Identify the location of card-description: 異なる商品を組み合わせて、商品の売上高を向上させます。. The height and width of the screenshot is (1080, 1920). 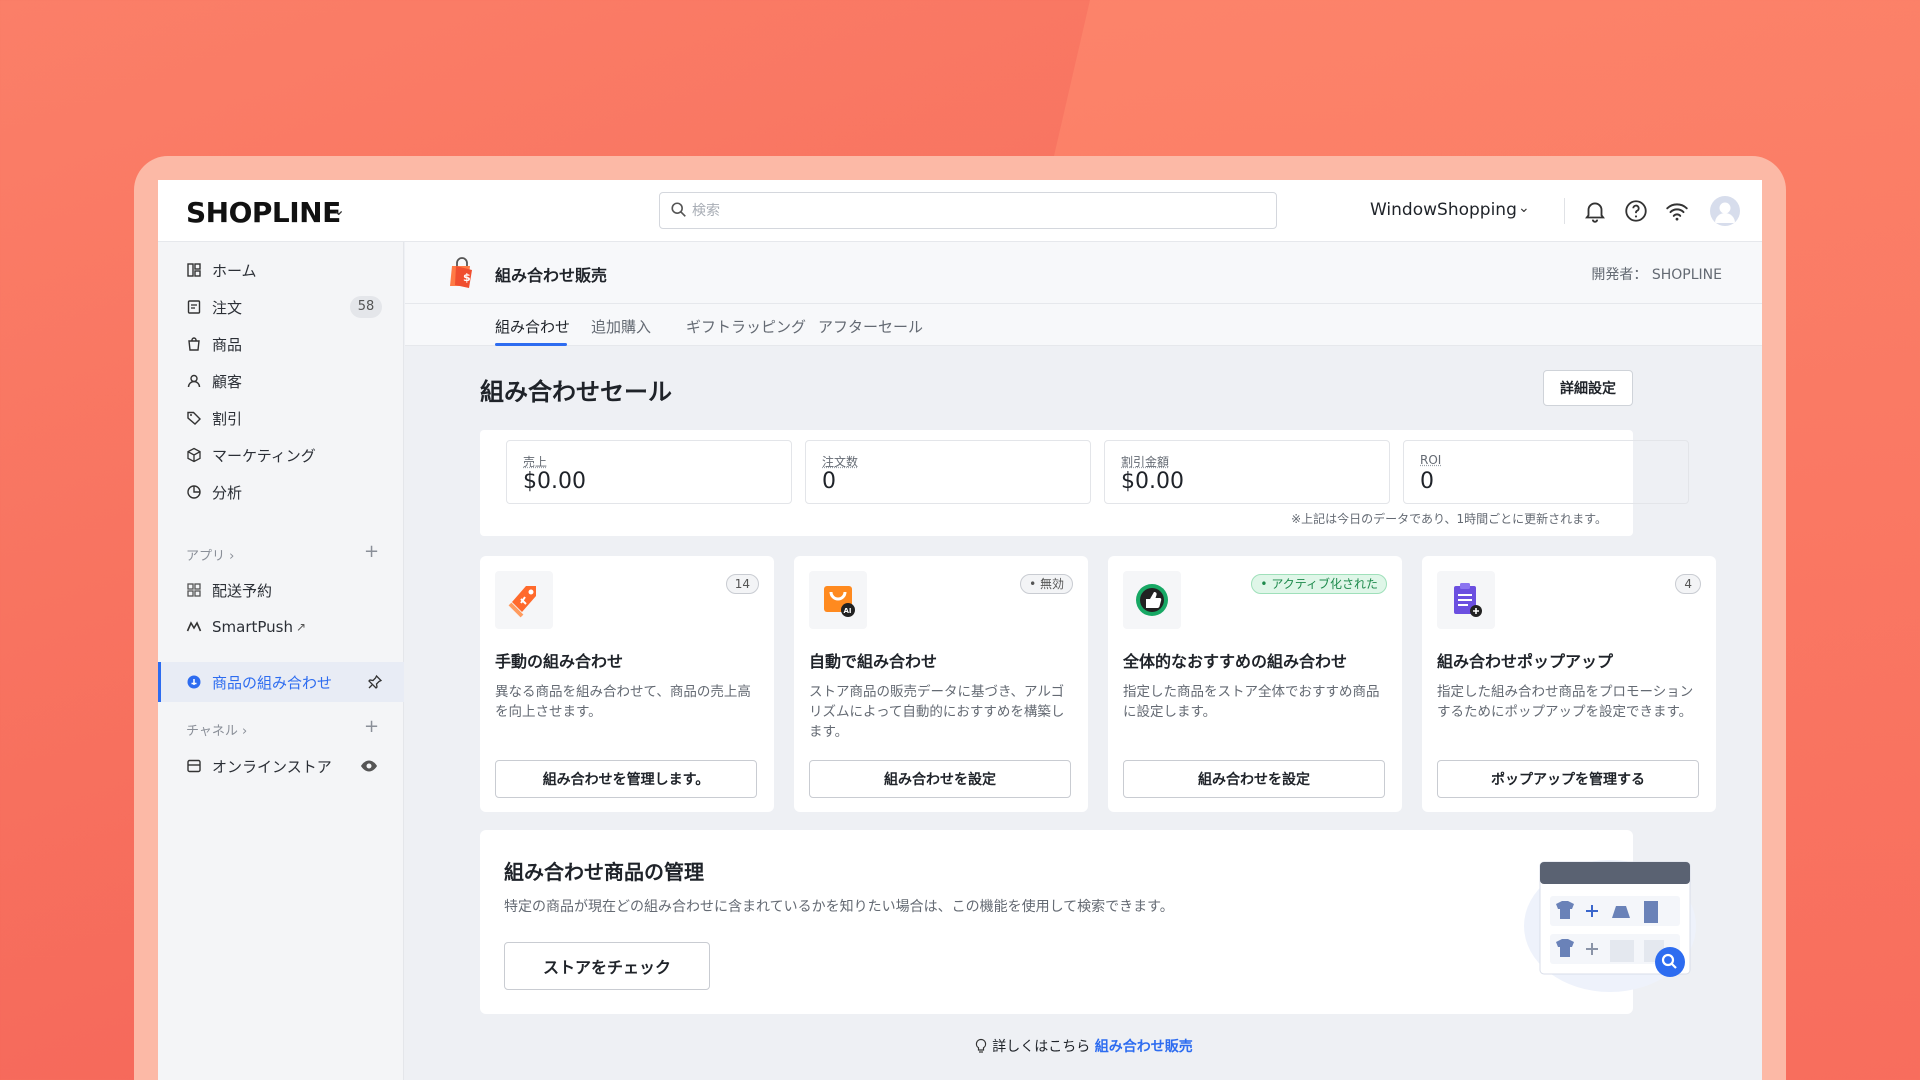
(623, 702).